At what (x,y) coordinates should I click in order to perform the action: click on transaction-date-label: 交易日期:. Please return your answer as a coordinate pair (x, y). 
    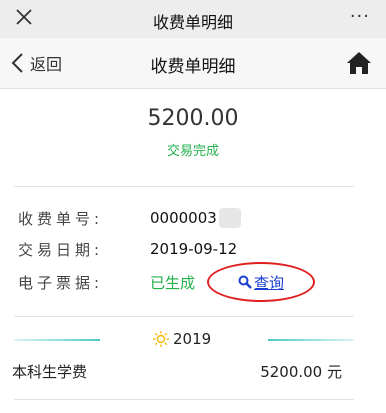
    Looking at the image, I should click on (61, 249).